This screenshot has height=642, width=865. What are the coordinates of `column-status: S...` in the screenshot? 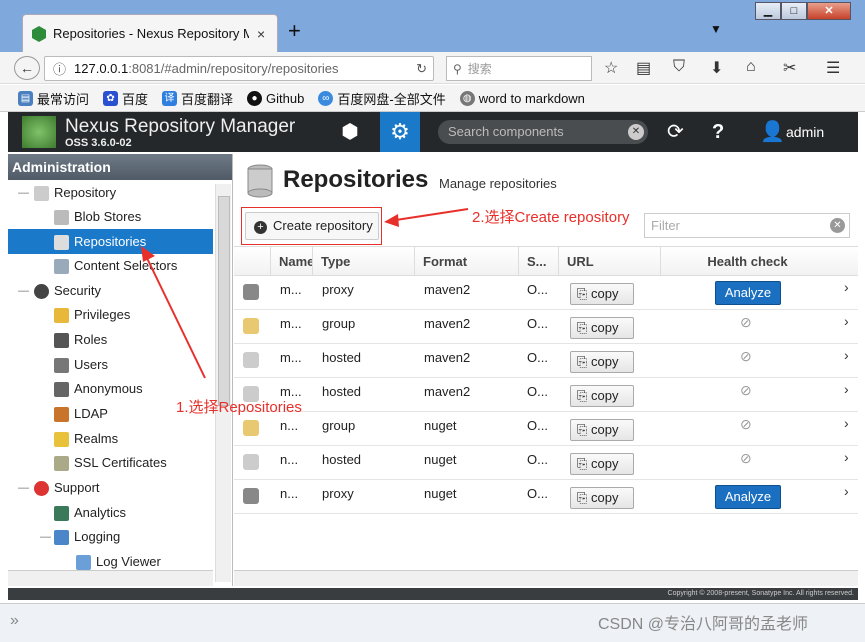 It's located at (538, 261).